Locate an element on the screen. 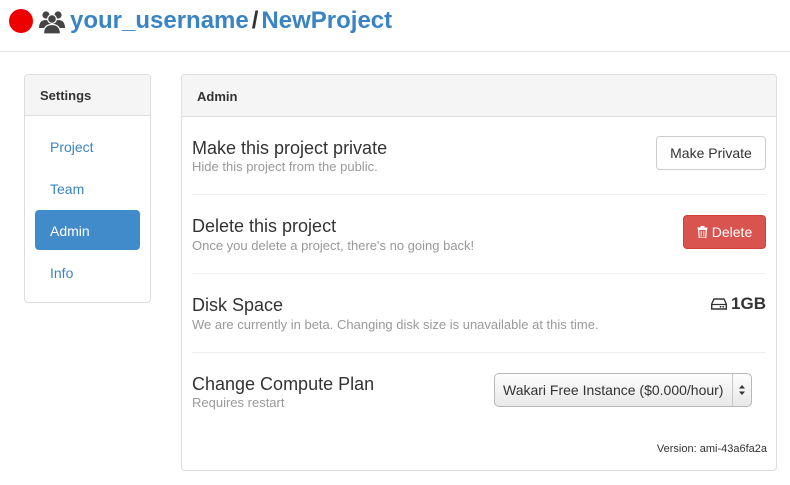  page-title: your_username / NewProject is located at coordinates (231, 21).